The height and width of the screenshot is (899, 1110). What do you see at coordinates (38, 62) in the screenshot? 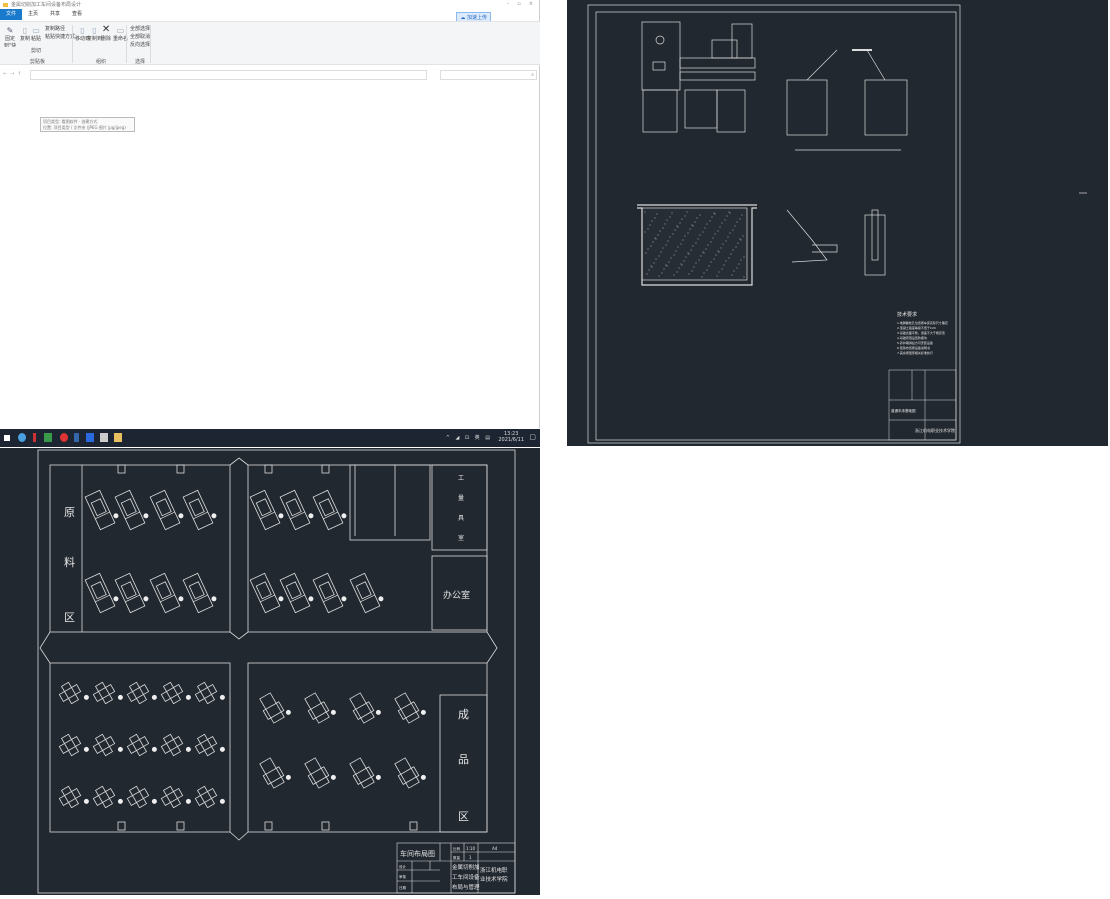
I see `group-clipboard: 剪贴板` at bounding box center [38, 62].